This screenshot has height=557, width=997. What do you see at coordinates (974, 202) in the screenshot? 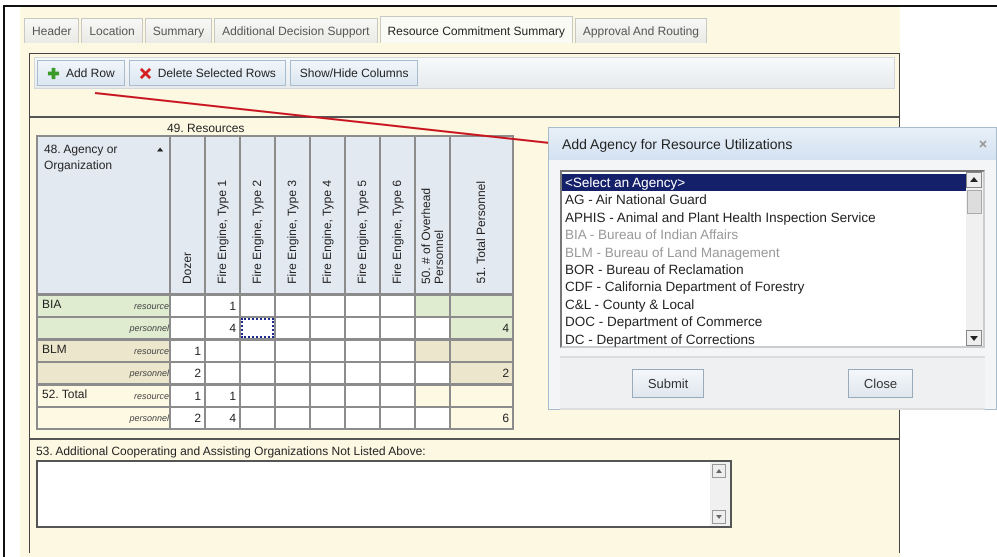
I see `scroll-thumb` at bounding box center [974, 202].